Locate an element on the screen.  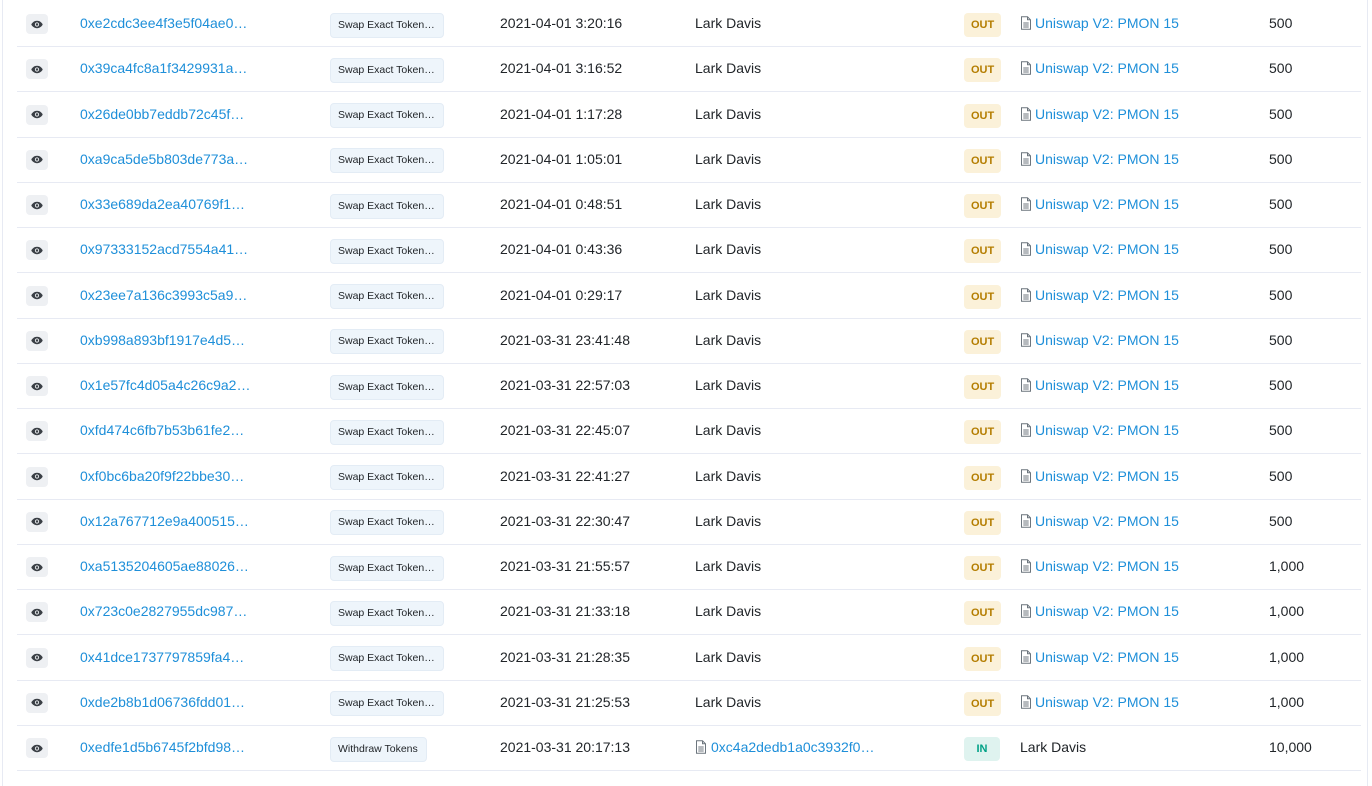
age-cell: 2021-03-31 21:55:57 is located at coordinates (565, 566).